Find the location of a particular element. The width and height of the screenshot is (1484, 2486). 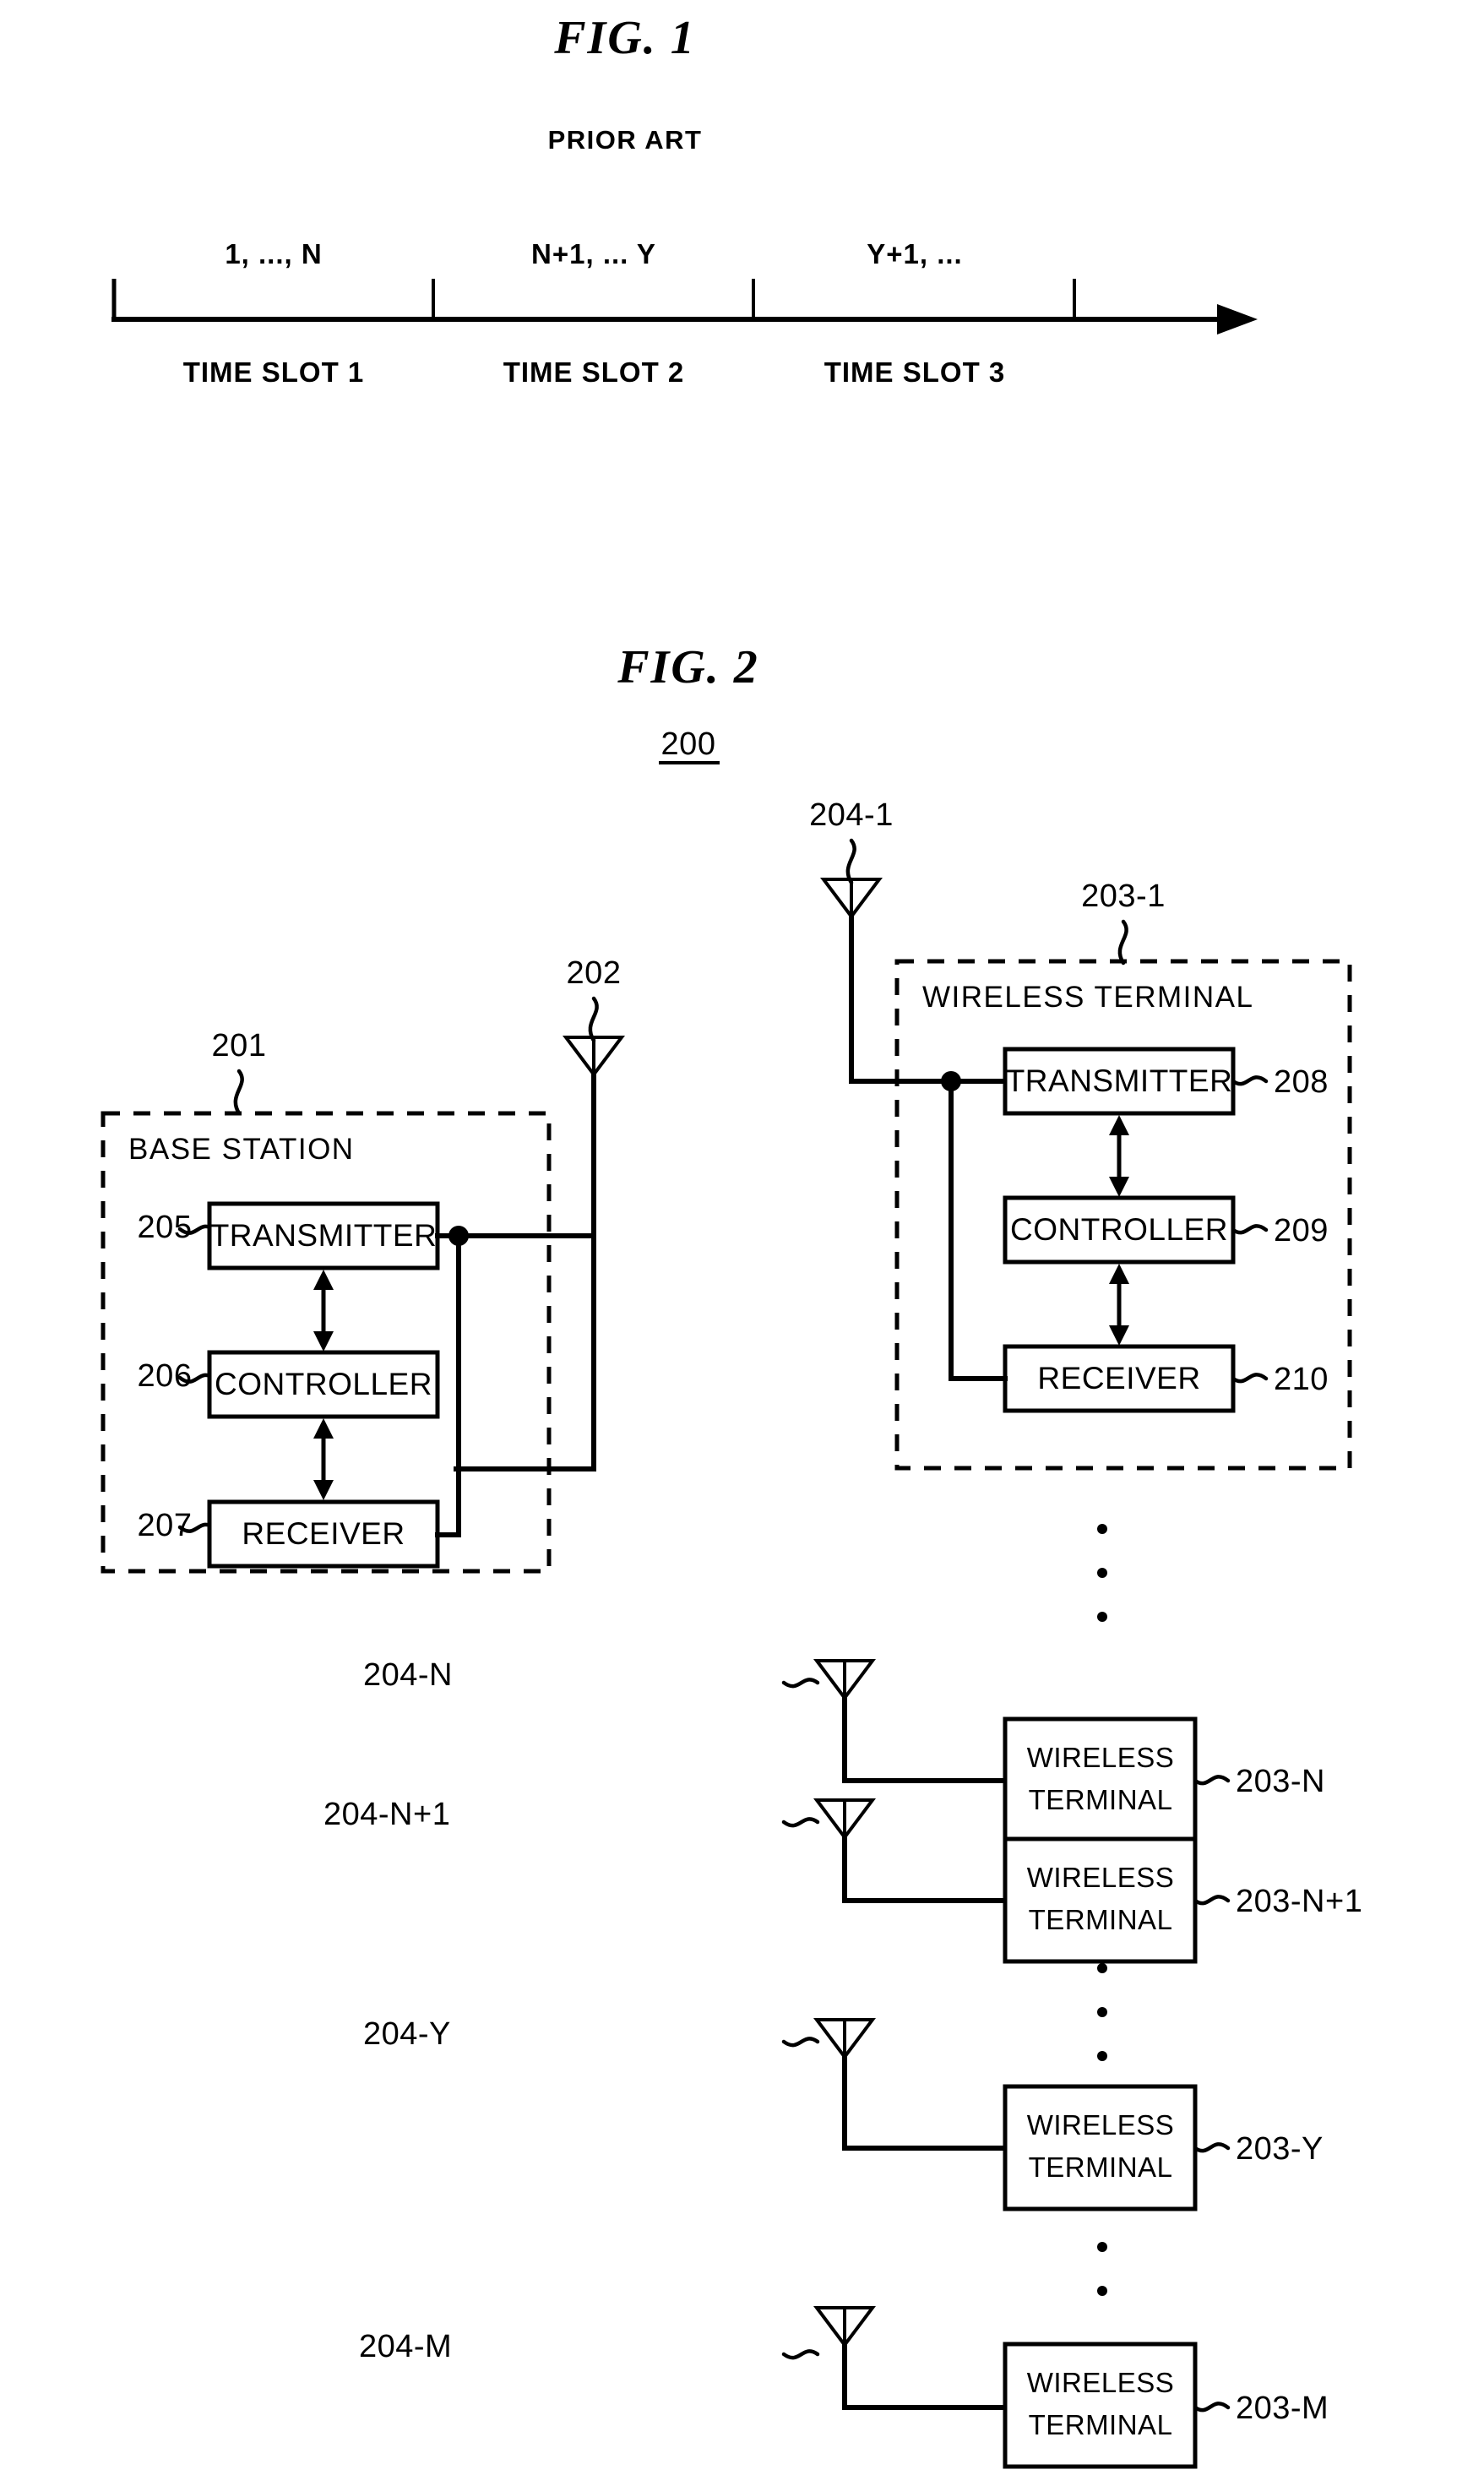

wt-transmitter-group: TRANSMITTER 208 is located at coordinates (1166, 1081).